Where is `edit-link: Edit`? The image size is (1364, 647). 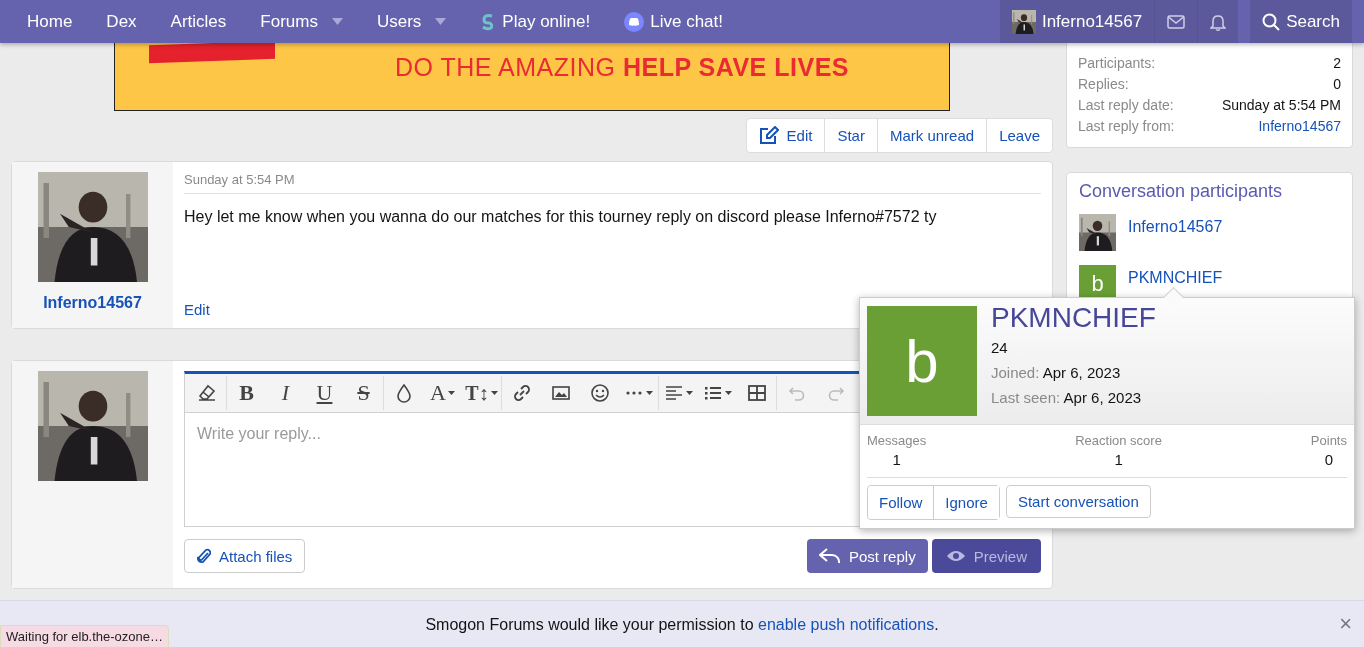
edit-link: Edit is located at coordinates (197, 309).